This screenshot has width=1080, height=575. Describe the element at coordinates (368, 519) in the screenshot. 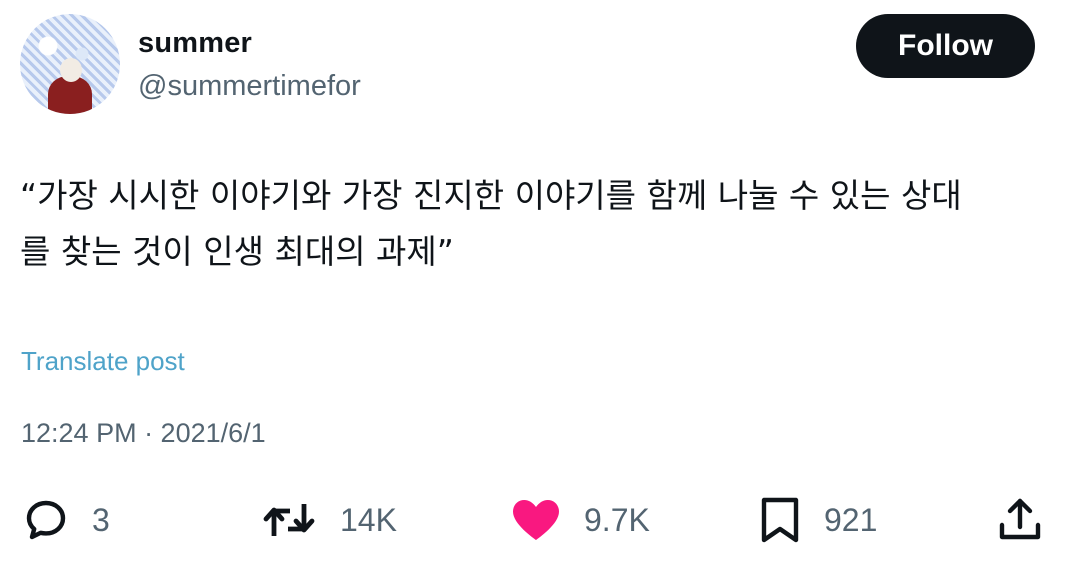

I see `repost-count: 14K` at that location.